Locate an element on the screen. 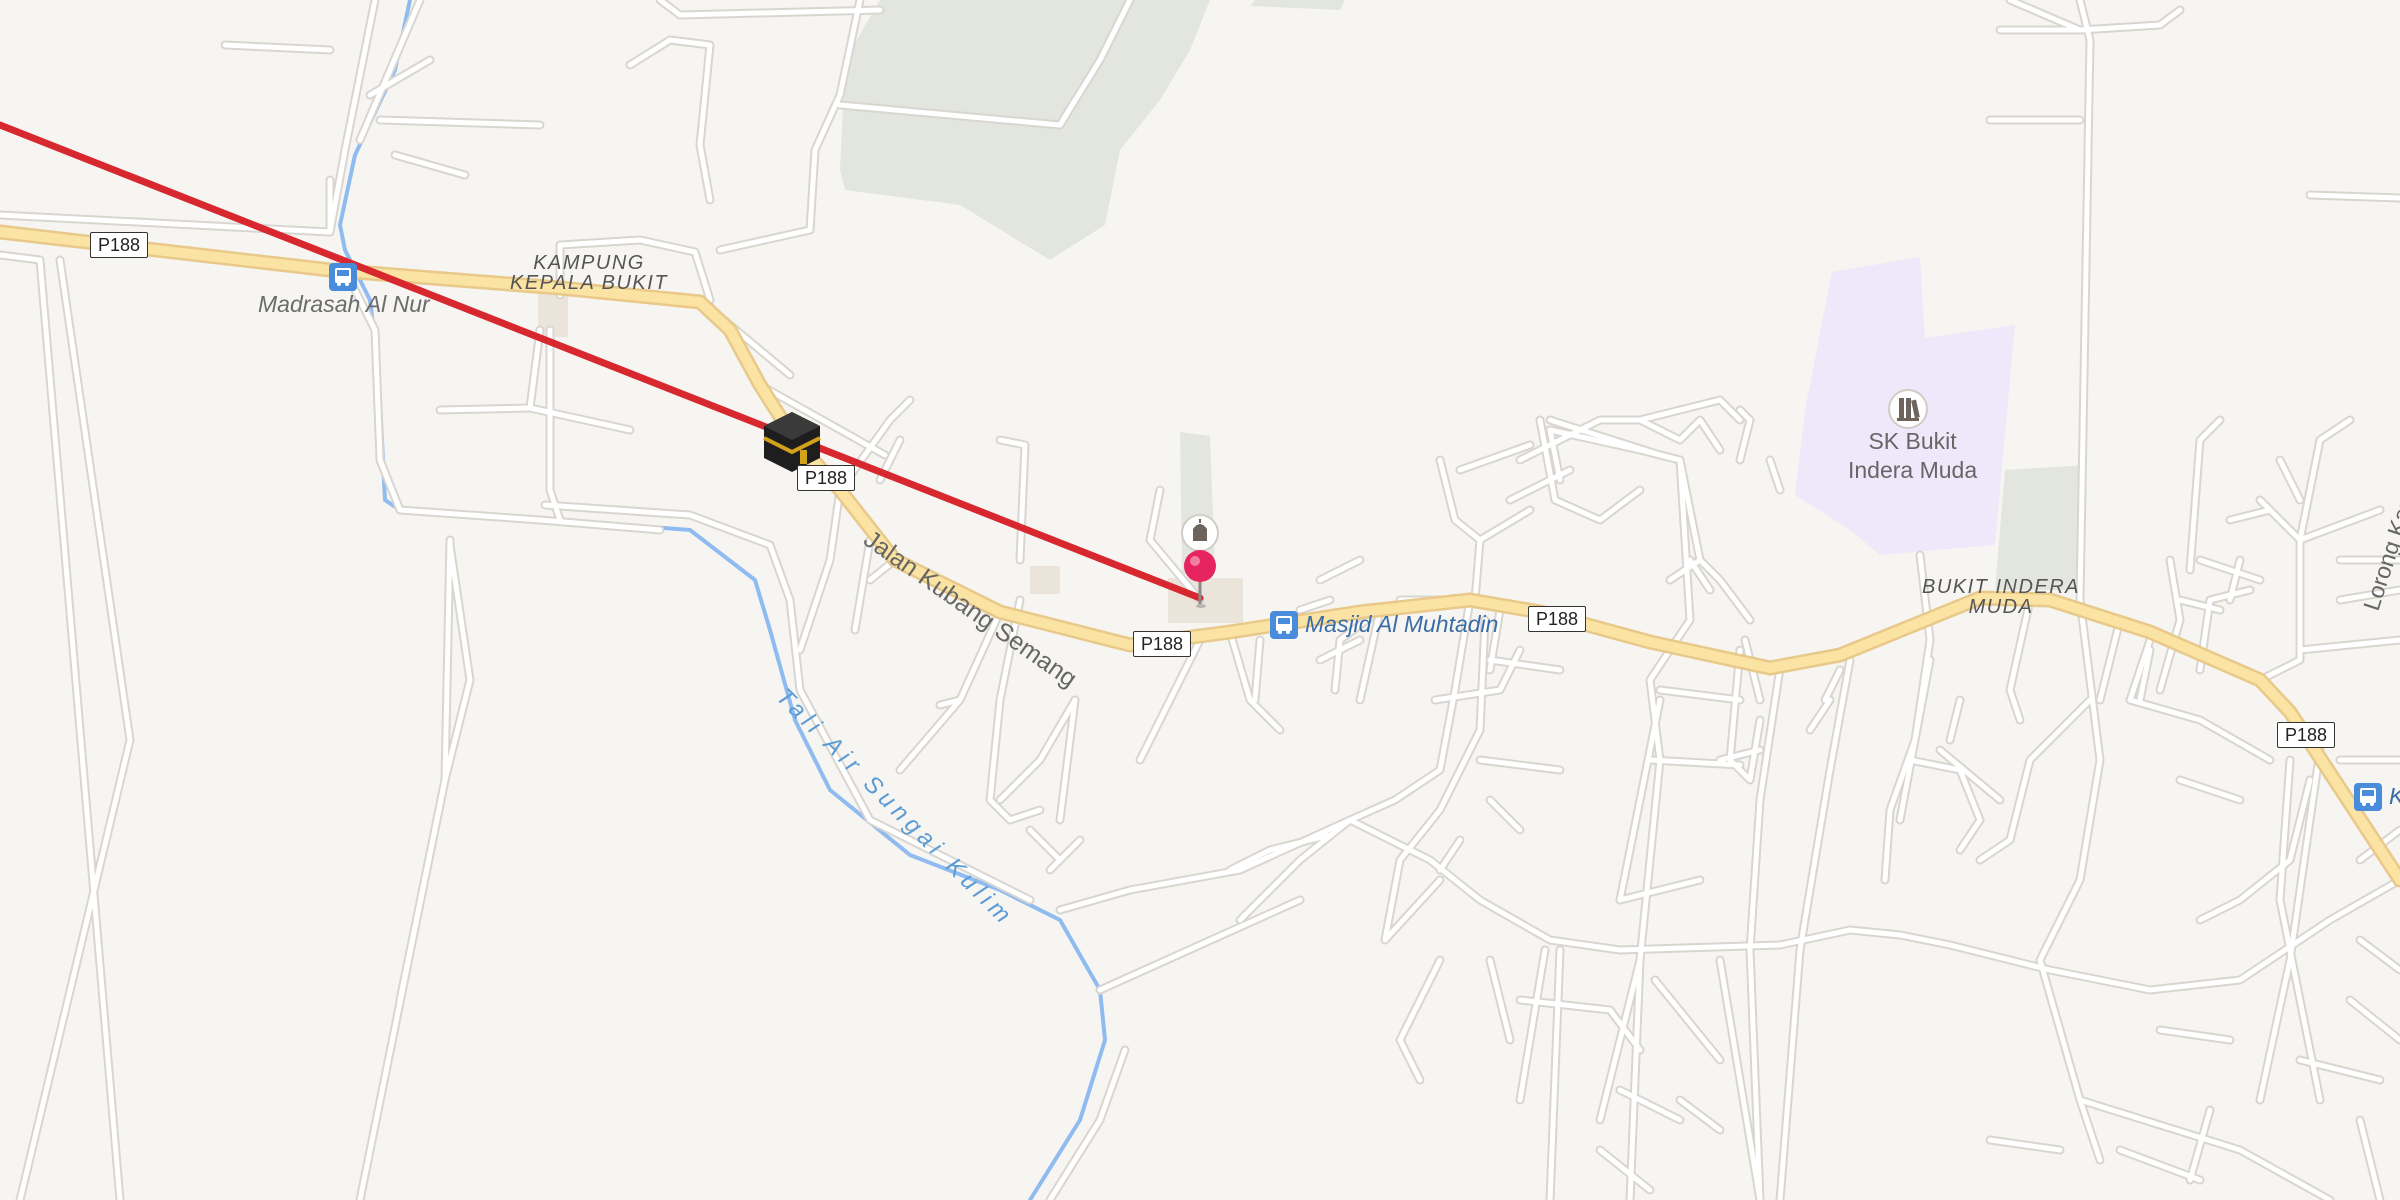 Image resolution: width=2400 pixels, height=1200 pixels. poi-label-sk-bukit-indera-muda: SK Bukit Indera Muda is located at coordinates (1912, 456).